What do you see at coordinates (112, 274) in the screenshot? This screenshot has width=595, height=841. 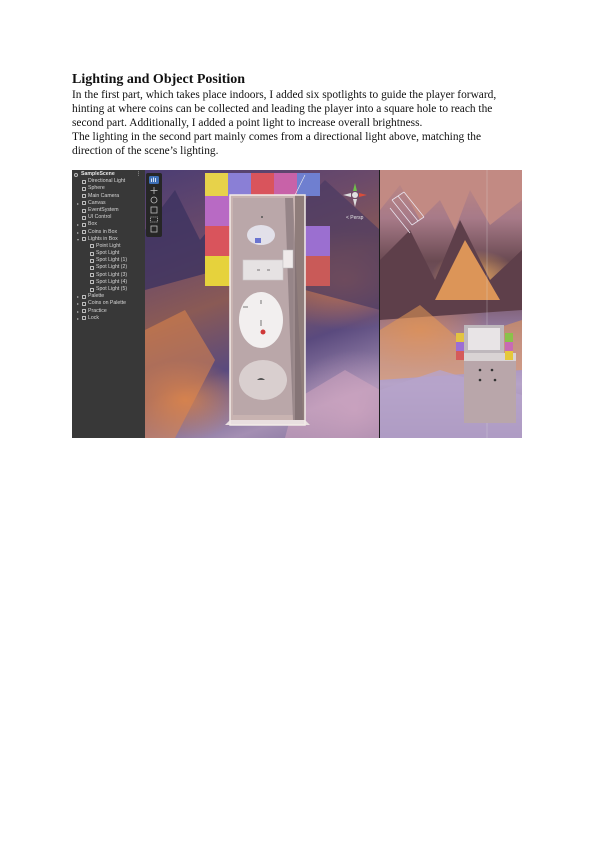 I see `hierarchy-item-label: Spot Light (3)` at bounding box center [112, 274].